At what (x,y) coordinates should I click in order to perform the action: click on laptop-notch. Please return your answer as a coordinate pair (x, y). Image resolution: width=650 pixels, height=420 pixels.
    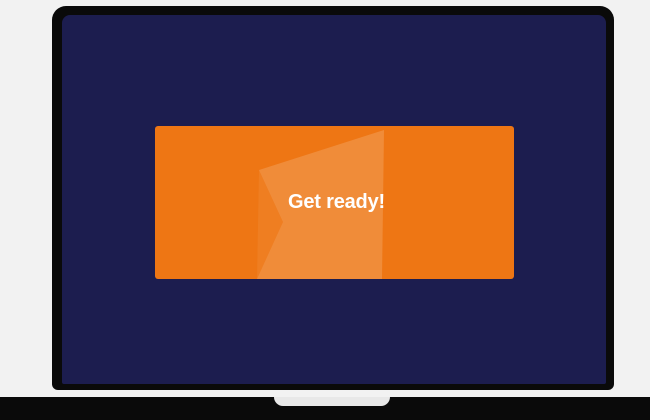
    Looking at the image, I should click on (332, 401).